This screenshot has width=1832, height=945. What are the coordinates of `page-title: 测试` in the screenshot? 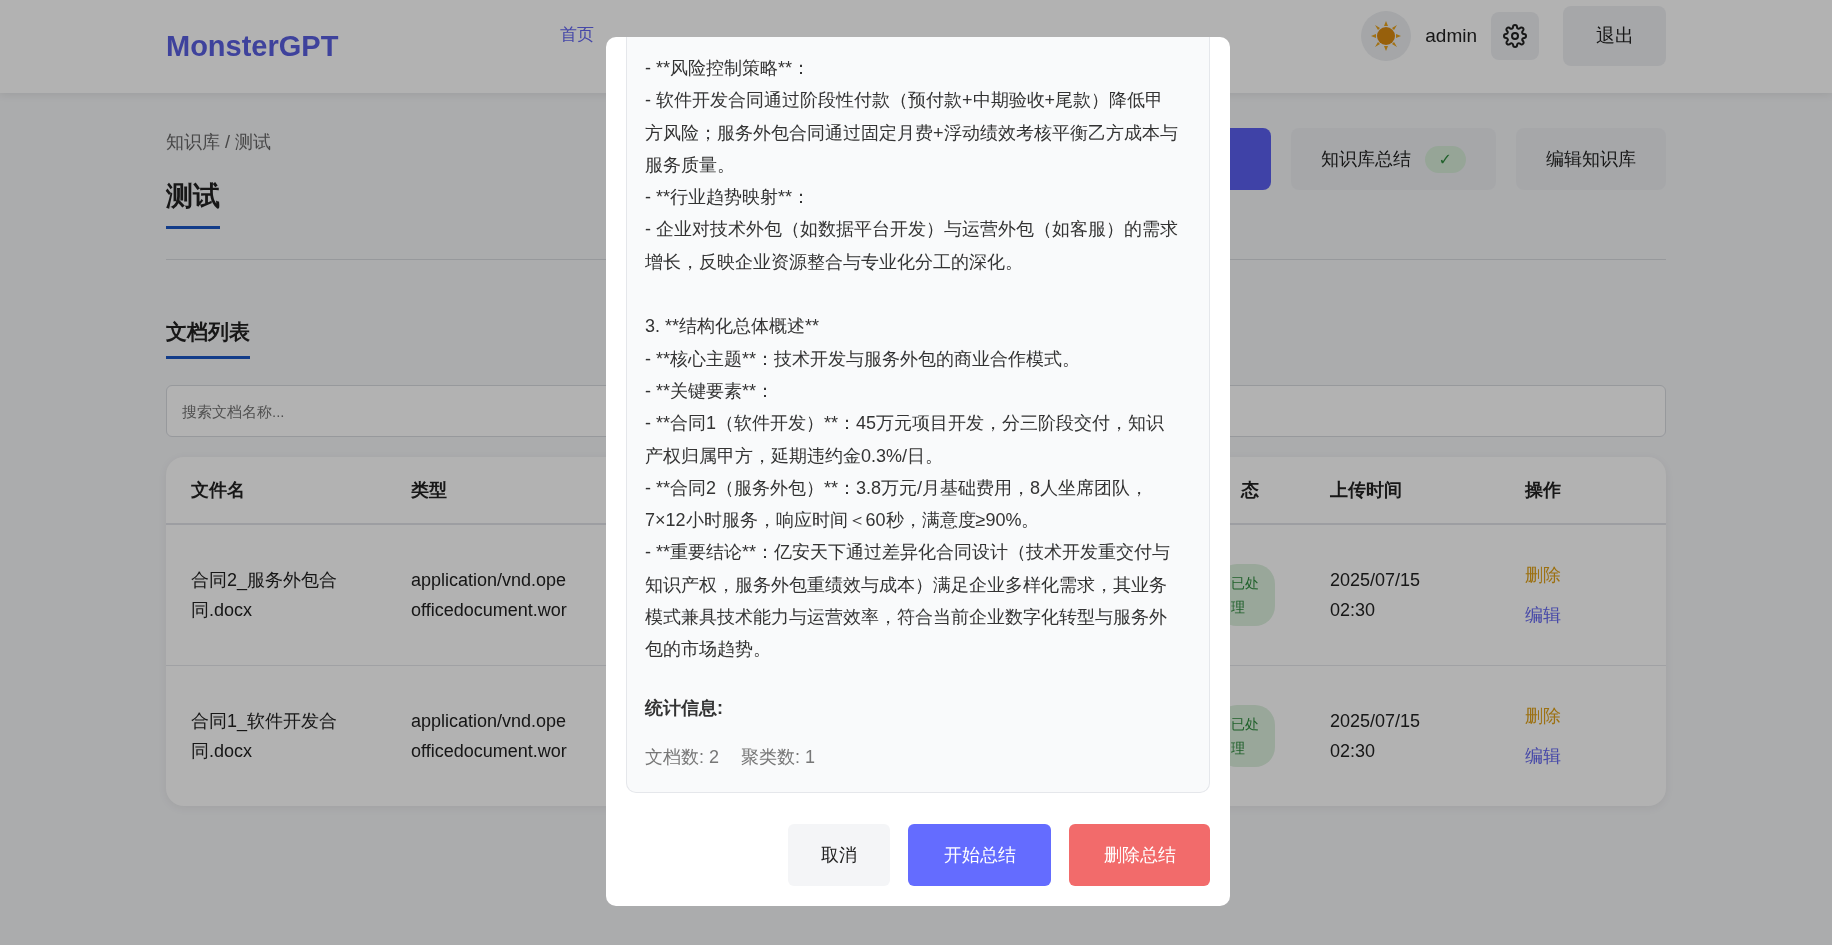 It's located at (193, 203).